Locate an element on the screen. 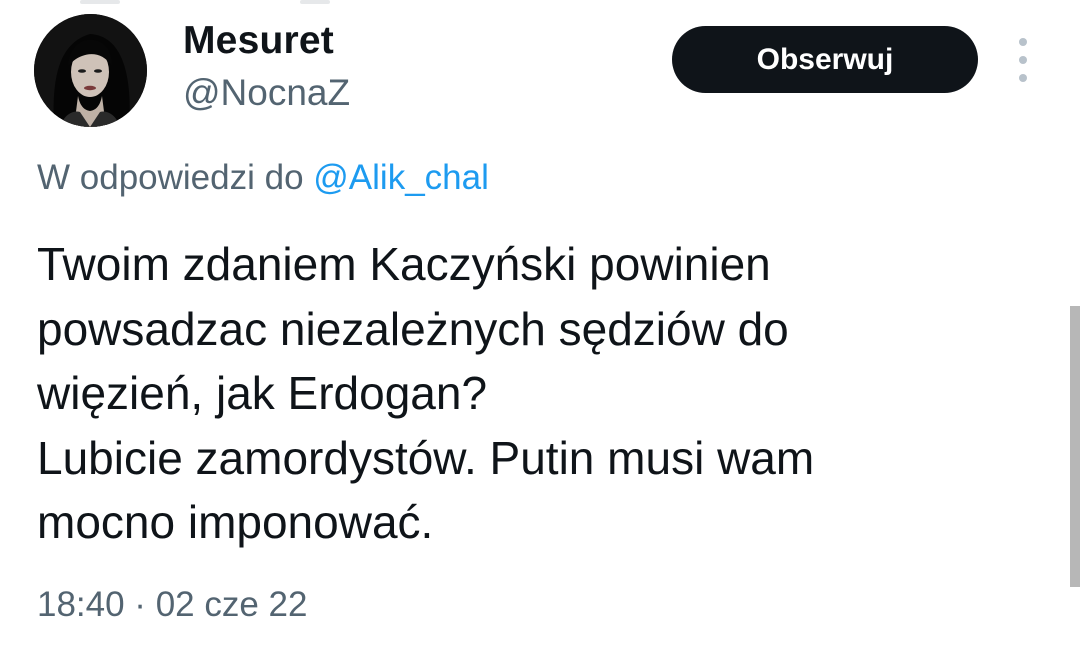  reply-mention-link: @Alik_chal is located at coordinates (401, 177).